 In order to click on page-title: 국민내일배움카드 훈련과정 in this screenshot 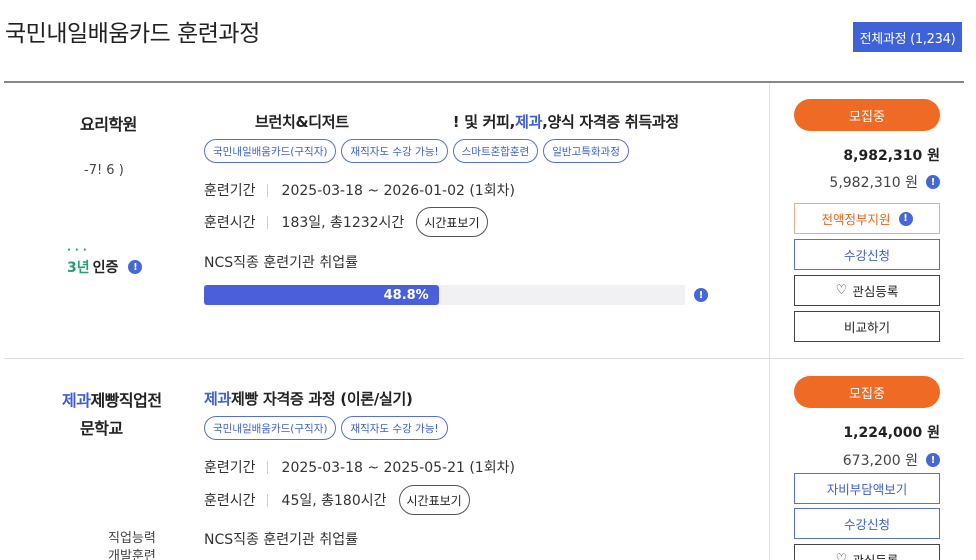, I will do `click(132, 34)`.